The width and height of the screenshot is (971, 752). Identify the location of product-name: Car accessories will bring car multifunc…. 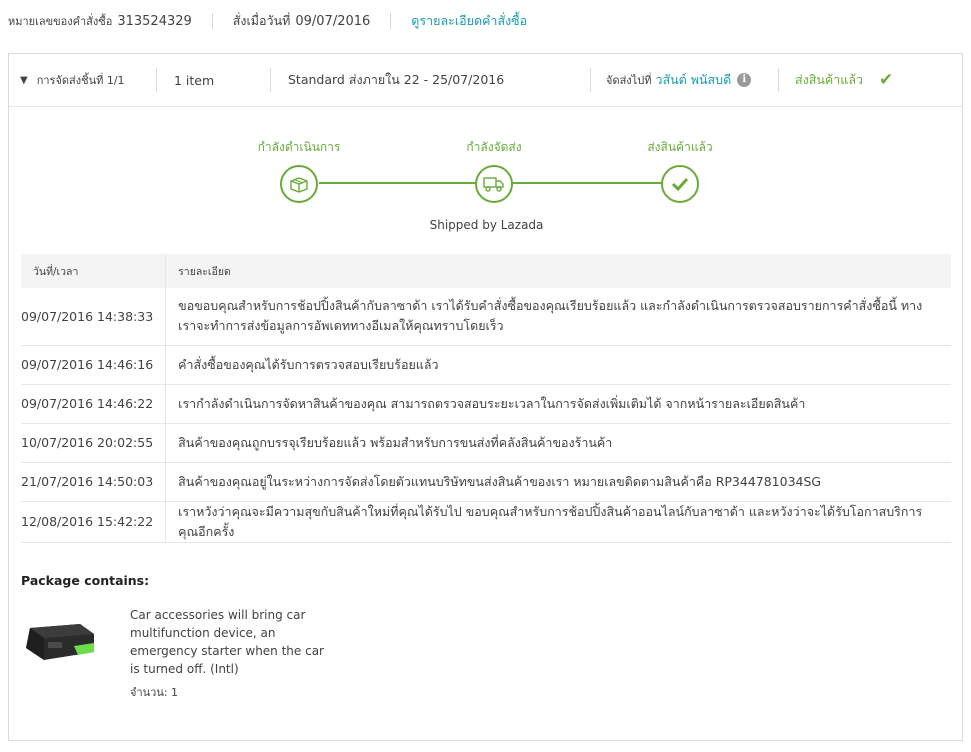
(227, 642).